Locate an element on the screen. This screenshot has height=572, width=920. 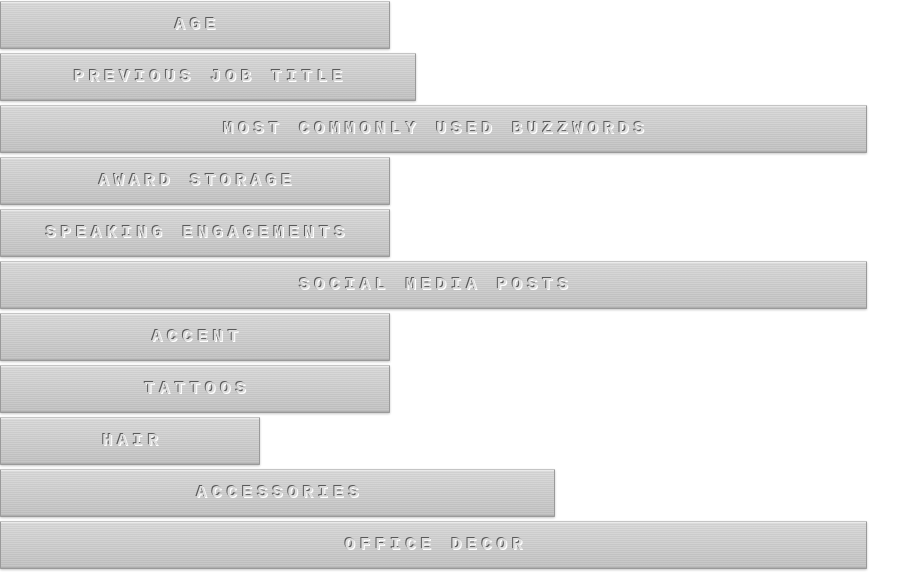
bar-label: HAIR is located at coordinates (132, 441).